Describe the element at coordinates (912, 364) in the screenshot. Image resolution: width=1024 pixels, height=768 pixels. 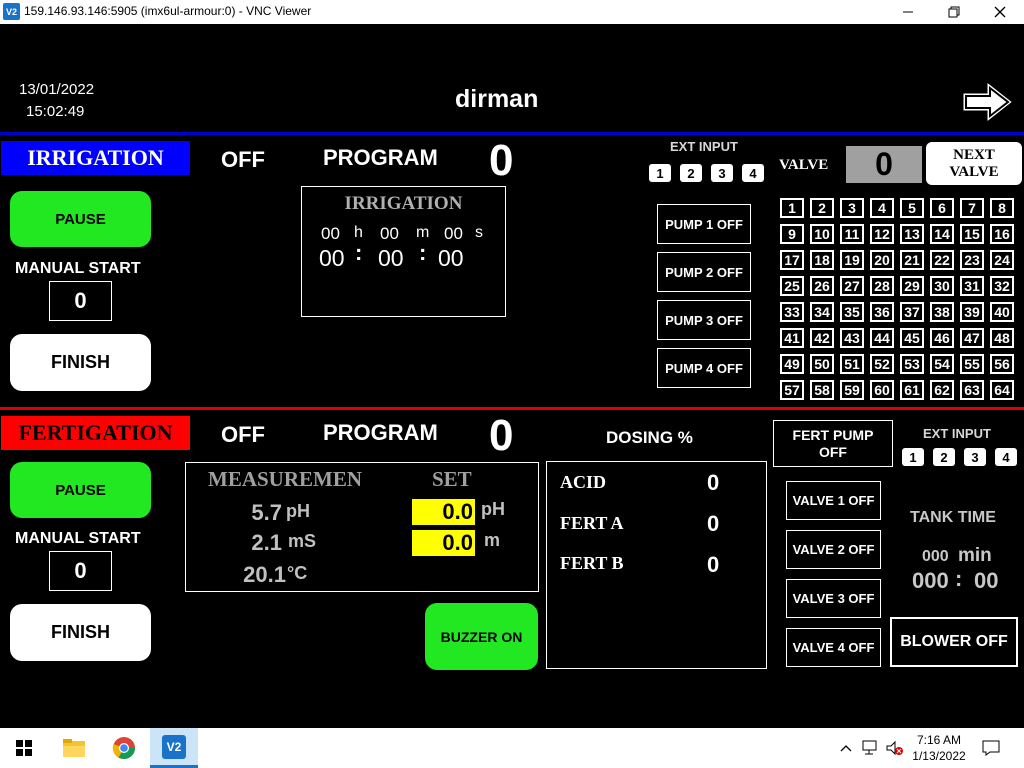
I see `valve-cell-53: 53` at that location.